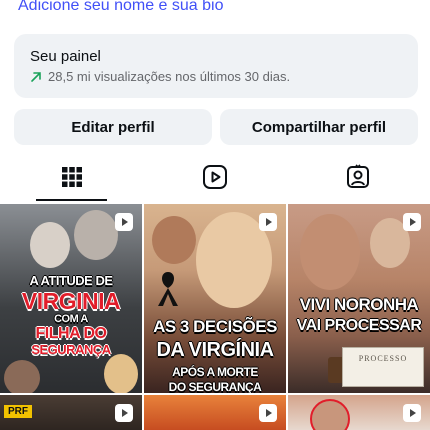 The width and height of the screenshot is (430, 430). What do you see at coordinates (215, 350) in the screenshot?
I see `post-headline-line: DA VIRGÍNIA` at bounding box center [215, 350].